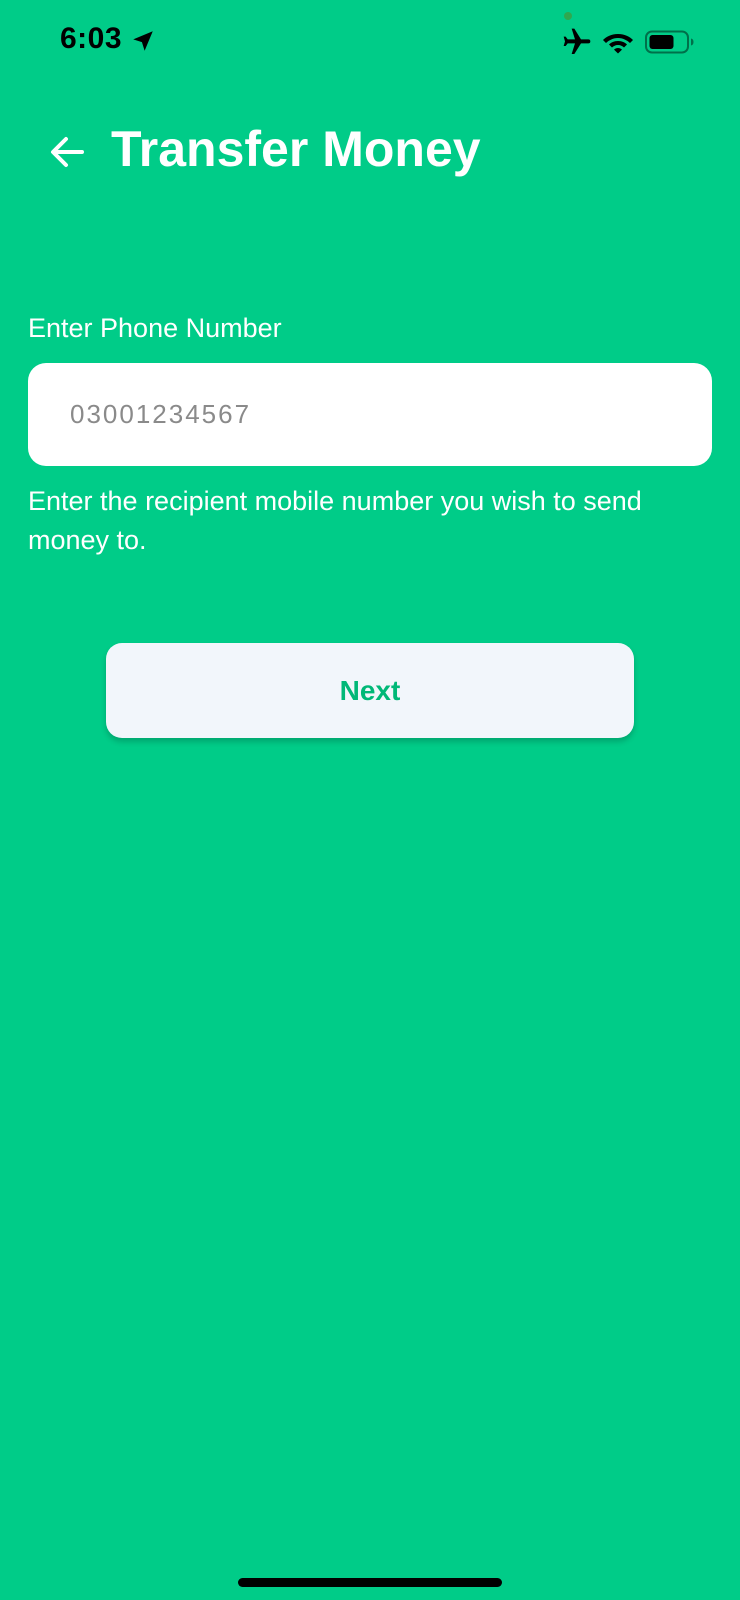  I want to click on next-button: Next, so click(370, 690).